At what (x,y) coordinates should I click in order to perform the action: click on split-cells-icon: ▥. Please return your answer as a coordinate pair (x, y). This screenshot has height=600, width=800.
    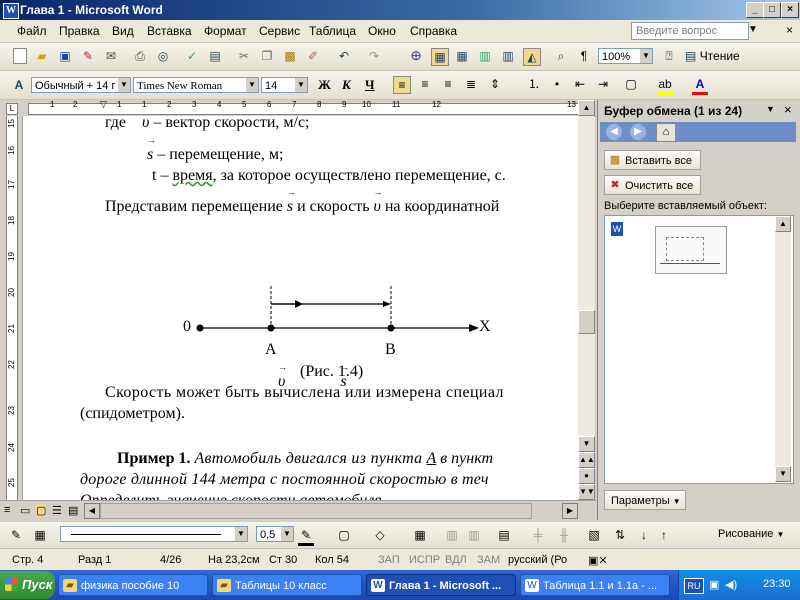
    Looking at the image, I should click on (474, 535).